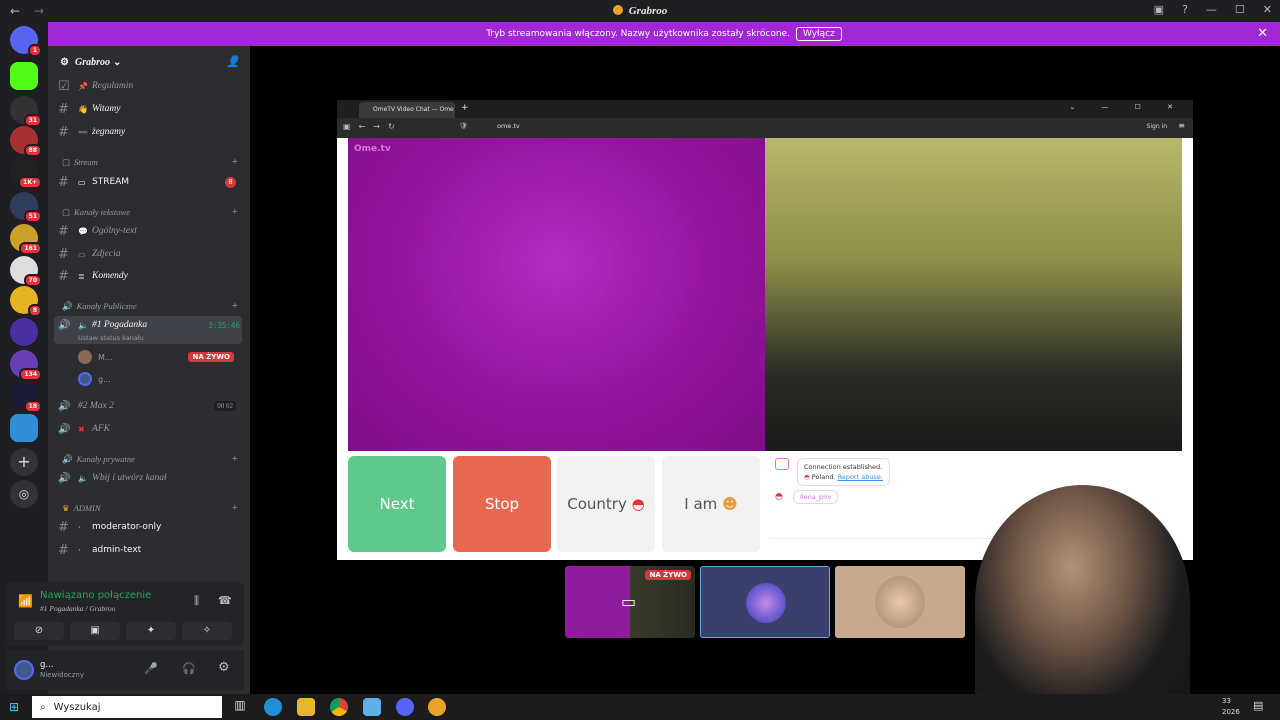  I want to click on disable-streamer-mode-button: Wyłącz, so click(818, 34).